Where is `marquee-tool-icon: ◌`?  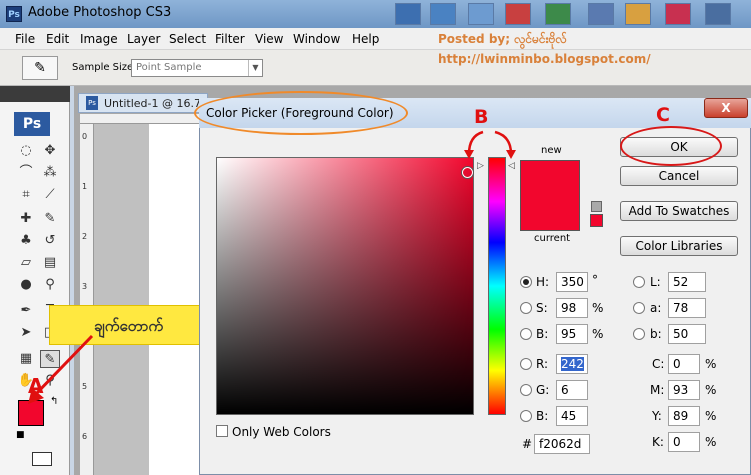
marquee-tool-icon: ◌ is located at coordinates (26, 151).